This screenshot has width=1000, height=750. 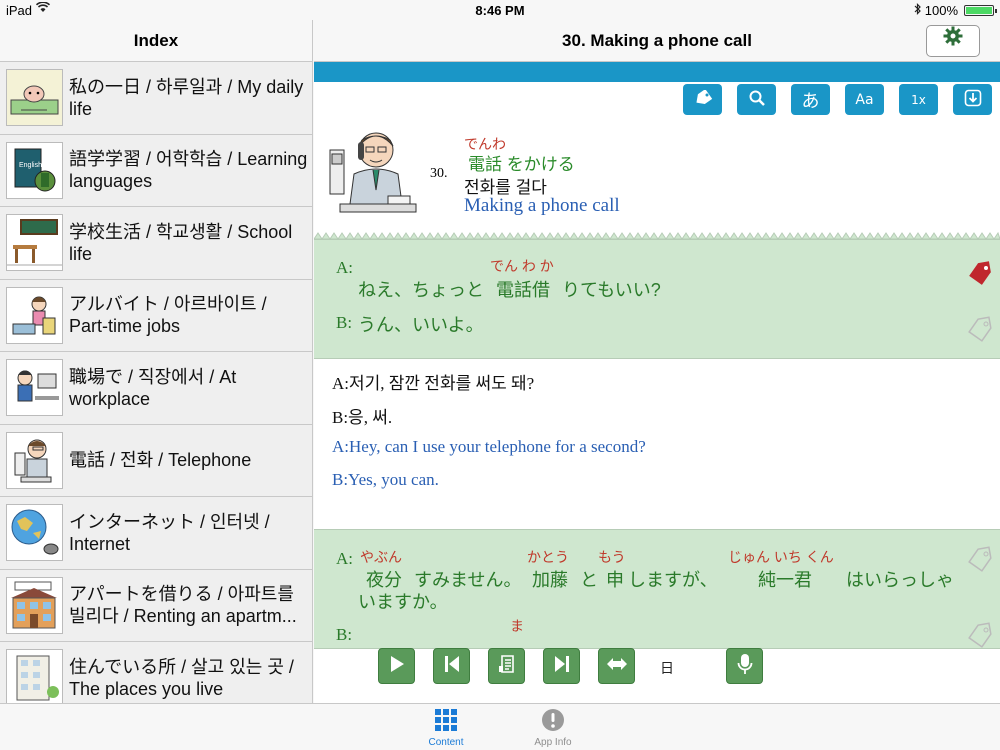 What do you see at coordinates (181, 242) in the screenshot?
I see `sidebar-item-label: 学校生活 / 학교생활 / School life` at bounding box center [181, 242].